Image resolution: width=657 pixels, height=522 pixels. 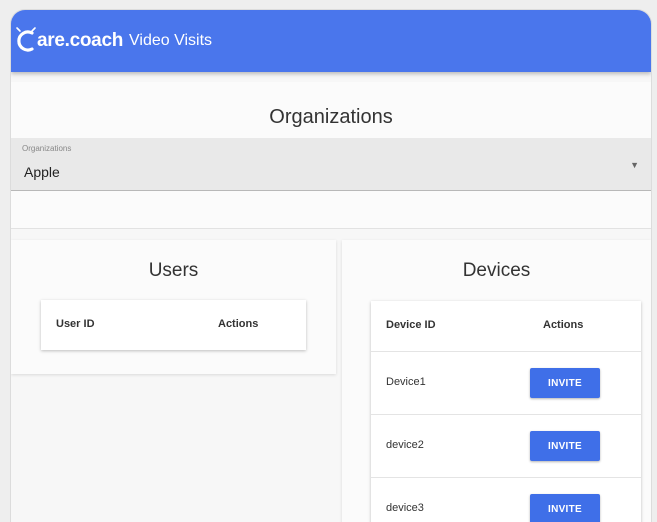 I want to click on users-card: Users User ID Actions, so click(x=173, y=307).